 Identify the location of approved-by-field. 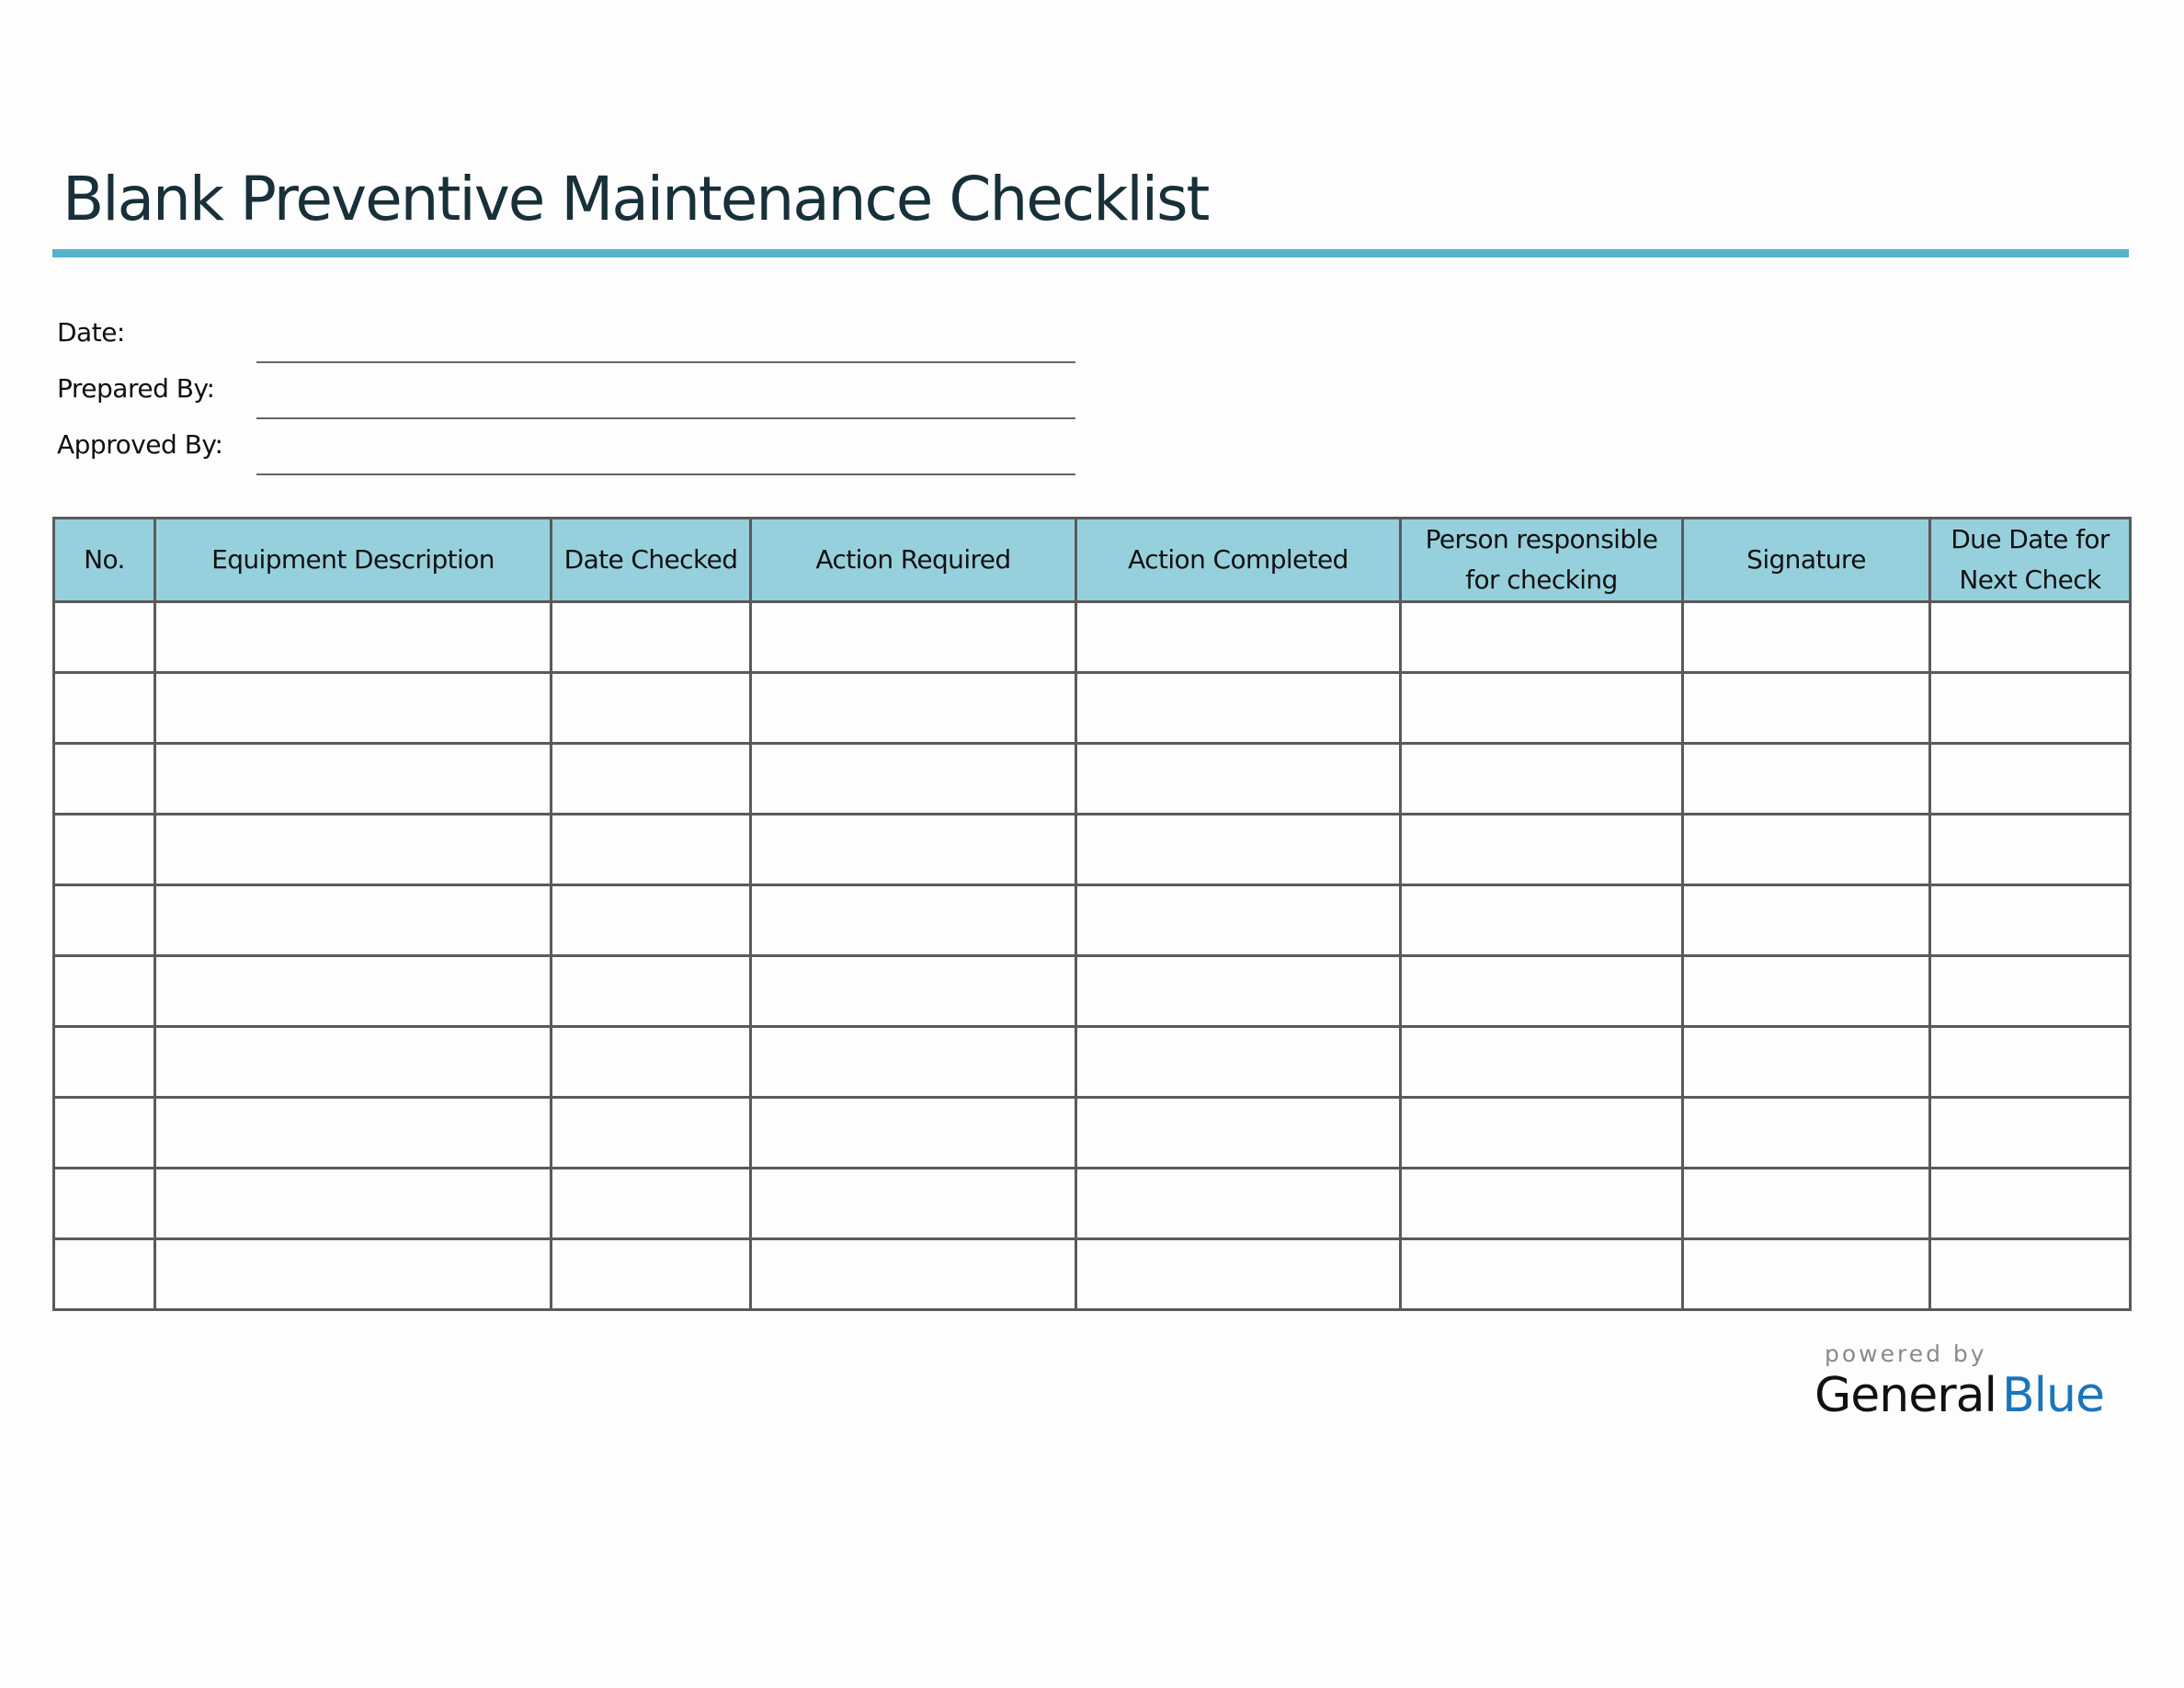
(665, 474).